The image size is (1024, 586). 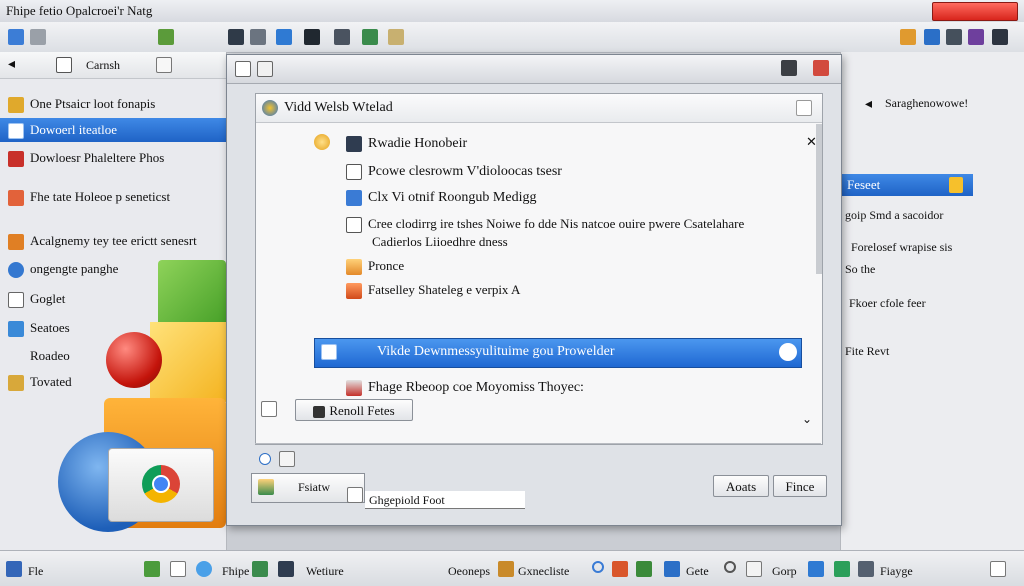 I want to click on sidebar-toolbar: ◂ Carnsh, so click(x=113, y=65).